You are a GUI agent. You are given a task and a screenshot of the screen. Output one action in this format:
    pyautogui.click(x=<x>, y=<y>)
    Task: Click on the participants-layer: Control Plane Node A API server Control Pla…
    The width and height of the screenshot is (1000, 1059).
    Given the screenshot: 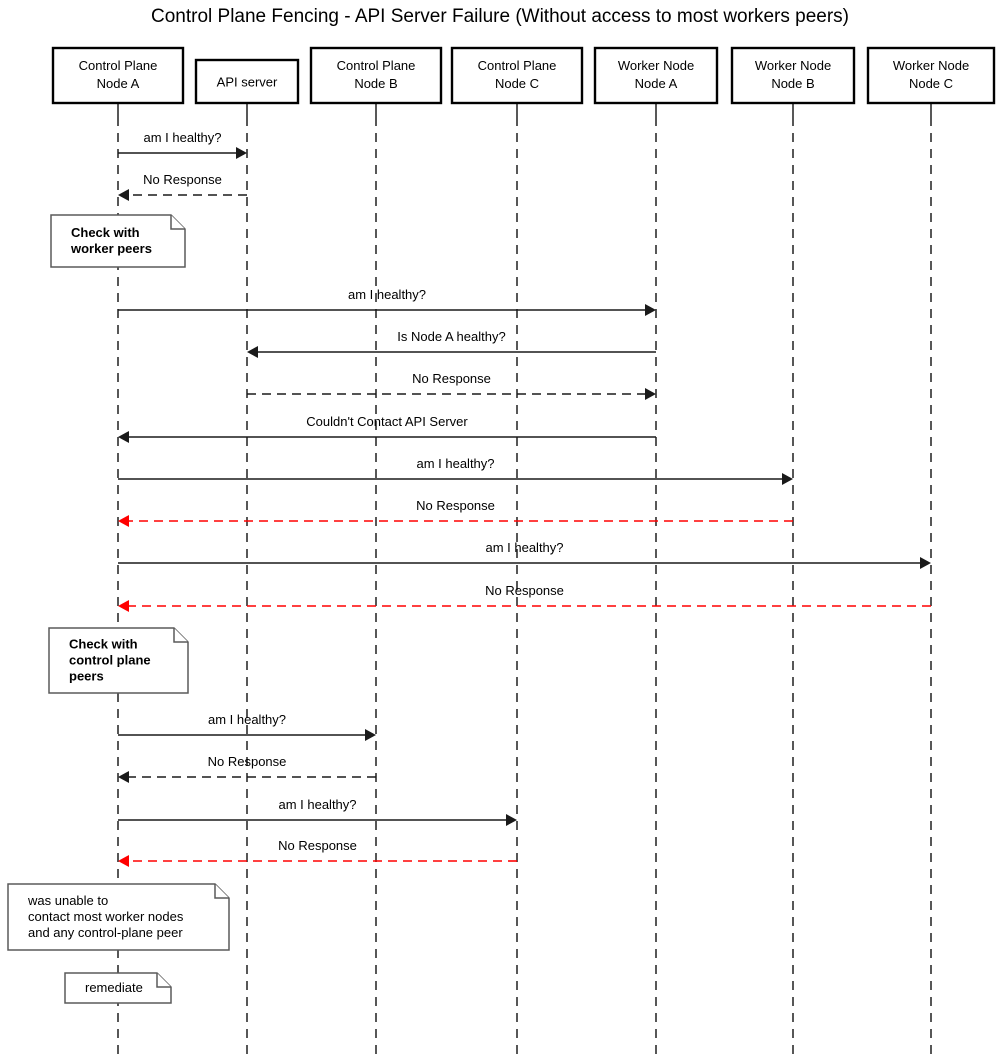 What is the action you would take?
    pyautogui.click(x=523, y=75)
    